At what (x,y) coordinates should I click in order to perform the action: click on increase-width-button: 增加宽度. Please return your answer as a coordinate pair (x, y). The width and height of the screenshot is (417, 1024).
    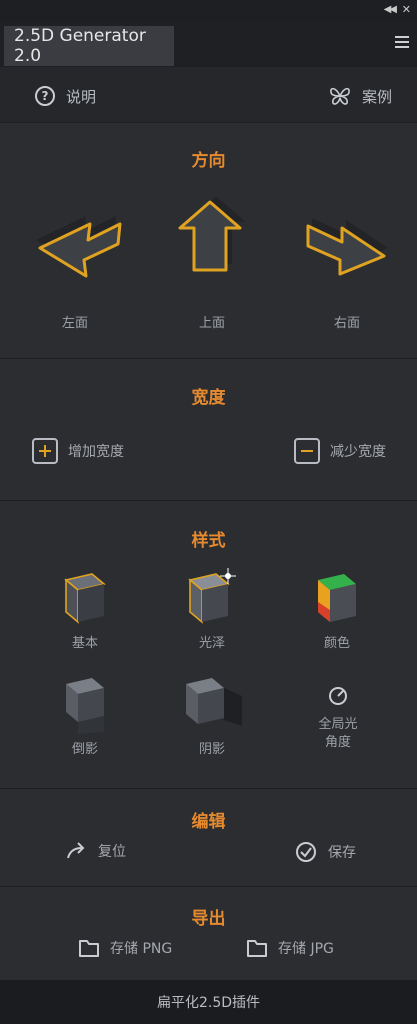
    Looking at the image, I should click on (78, 451).